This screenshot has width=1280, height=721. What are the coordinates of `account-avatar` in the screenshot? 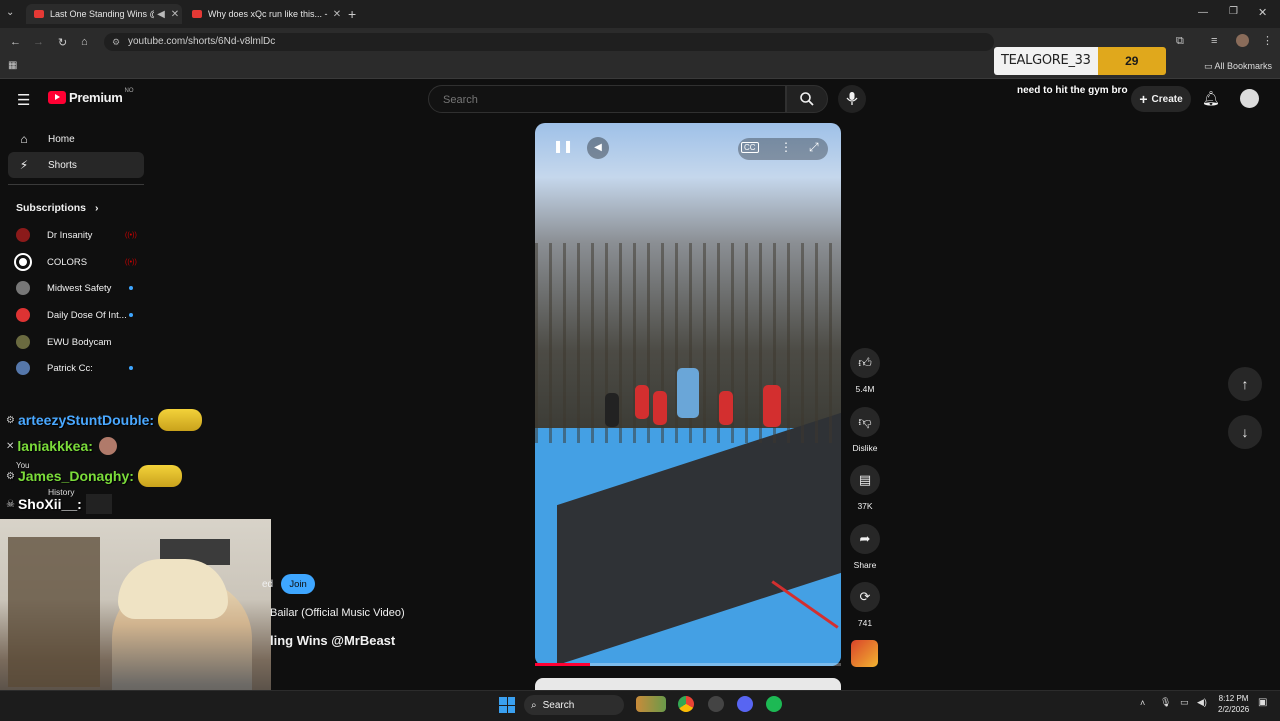 It's located at (1249, 98).